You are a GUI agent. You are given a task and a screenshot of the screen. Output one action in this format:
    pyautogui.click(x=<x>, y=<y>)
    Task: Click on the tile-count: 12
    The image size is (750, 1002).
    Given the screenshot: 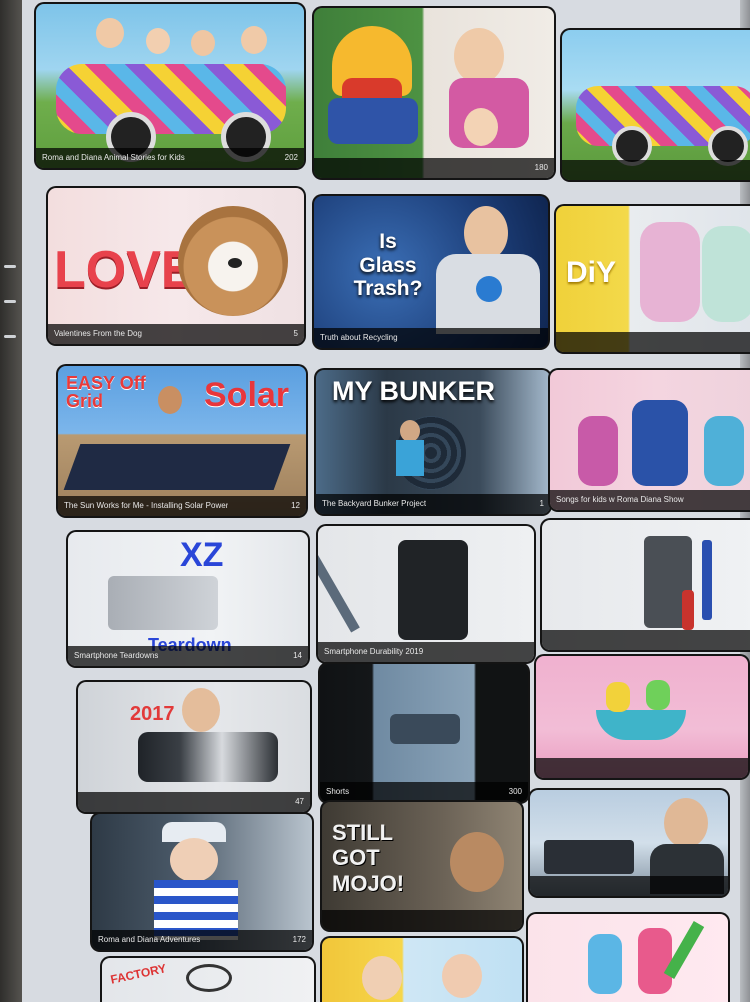 What is the action you would take?
    pyautogui.click(x=295, y=505)
    